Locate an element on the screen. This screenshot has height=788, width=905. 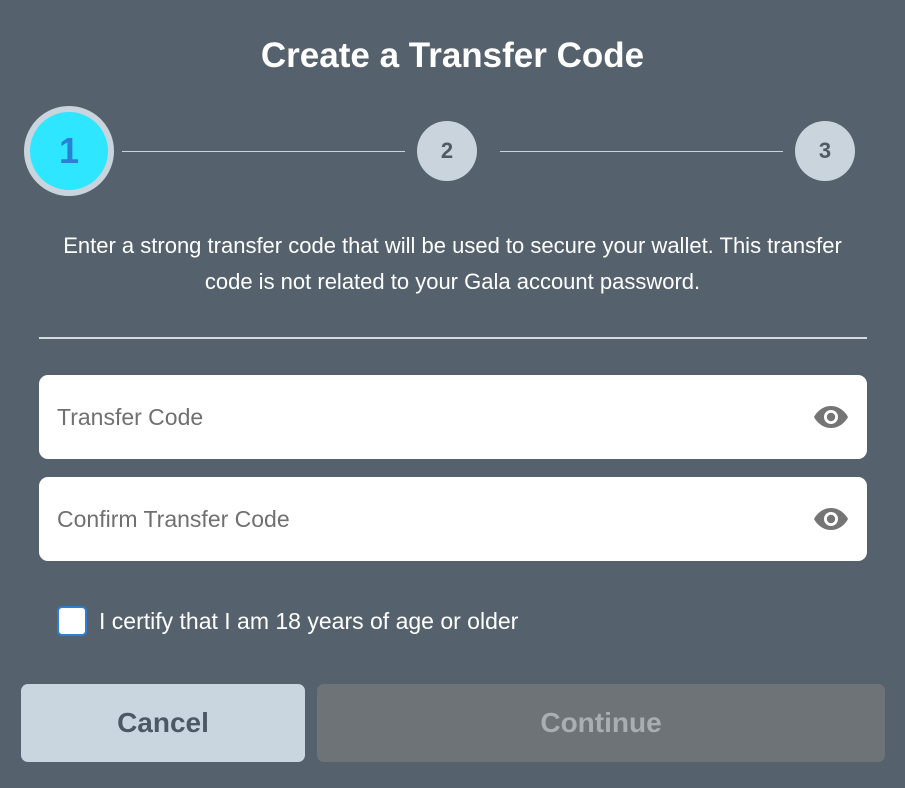
confirm-transfer-code-field is located at coordinates (453, 519).